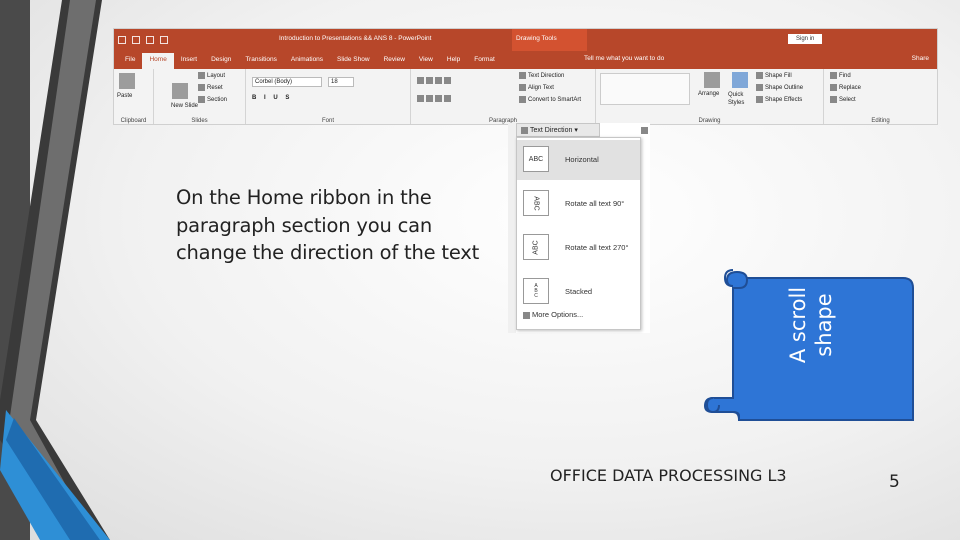 Image resolution: width=960 pixels, height=540 pixels. Describe the element at coordinates (536, 203) in the screenshot. I see `rotate-90-icon: ABC` at that location.